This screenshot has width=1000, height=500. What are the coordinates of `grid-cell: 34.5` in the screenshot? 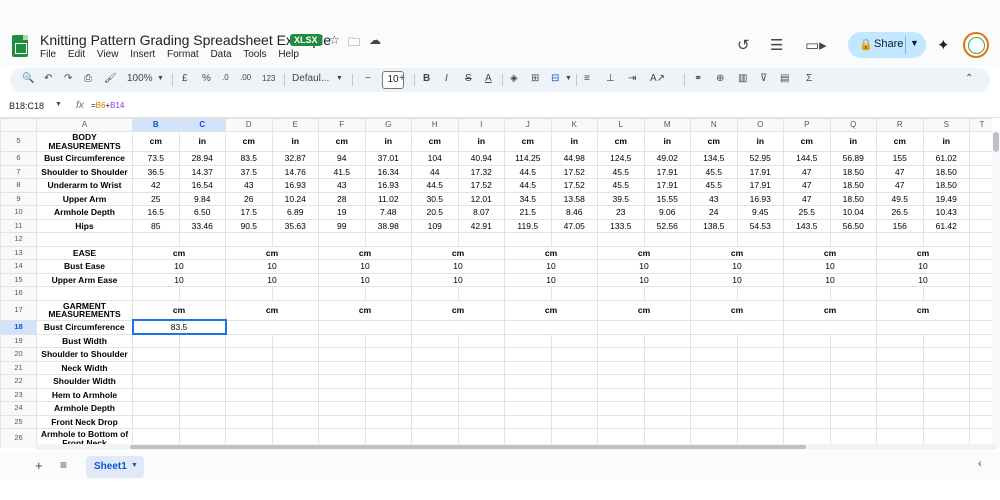 It's located at (528, 198).